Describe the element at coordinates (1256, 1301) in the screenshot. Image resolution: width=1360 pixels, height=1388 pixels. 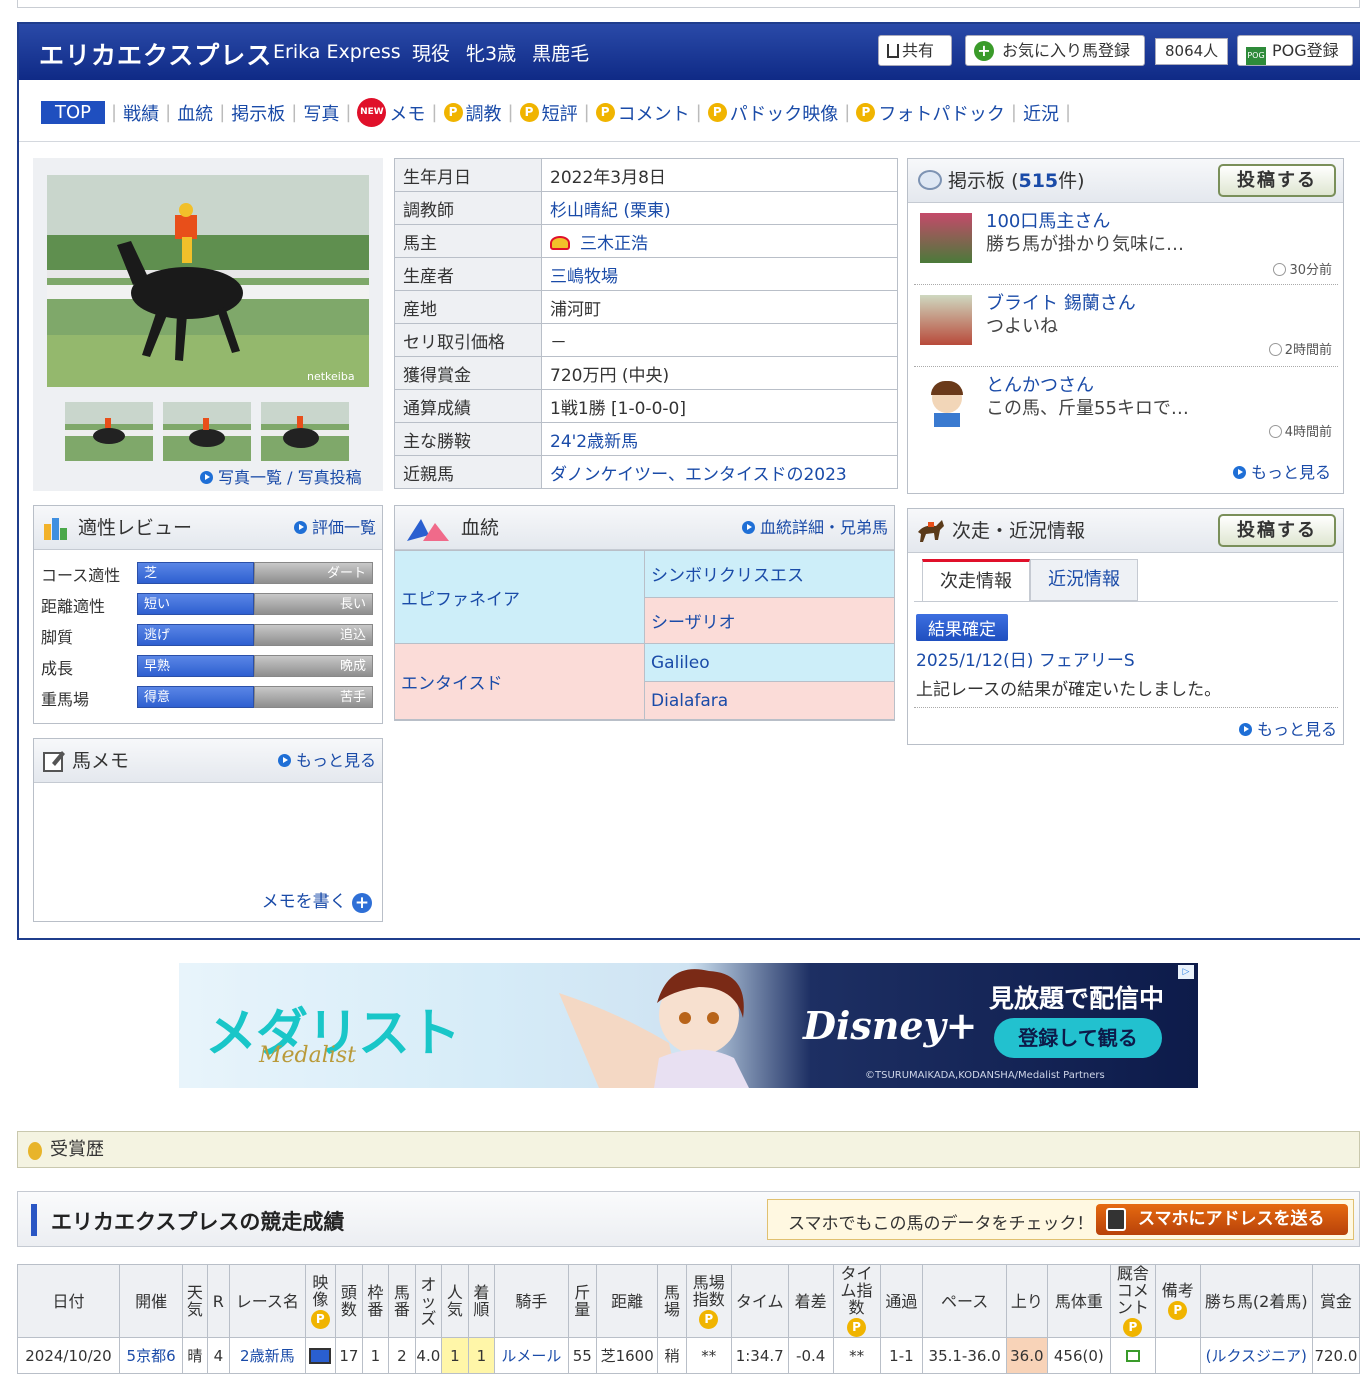
I see `column-header: 勝ち馬(2着馬)` at that location.